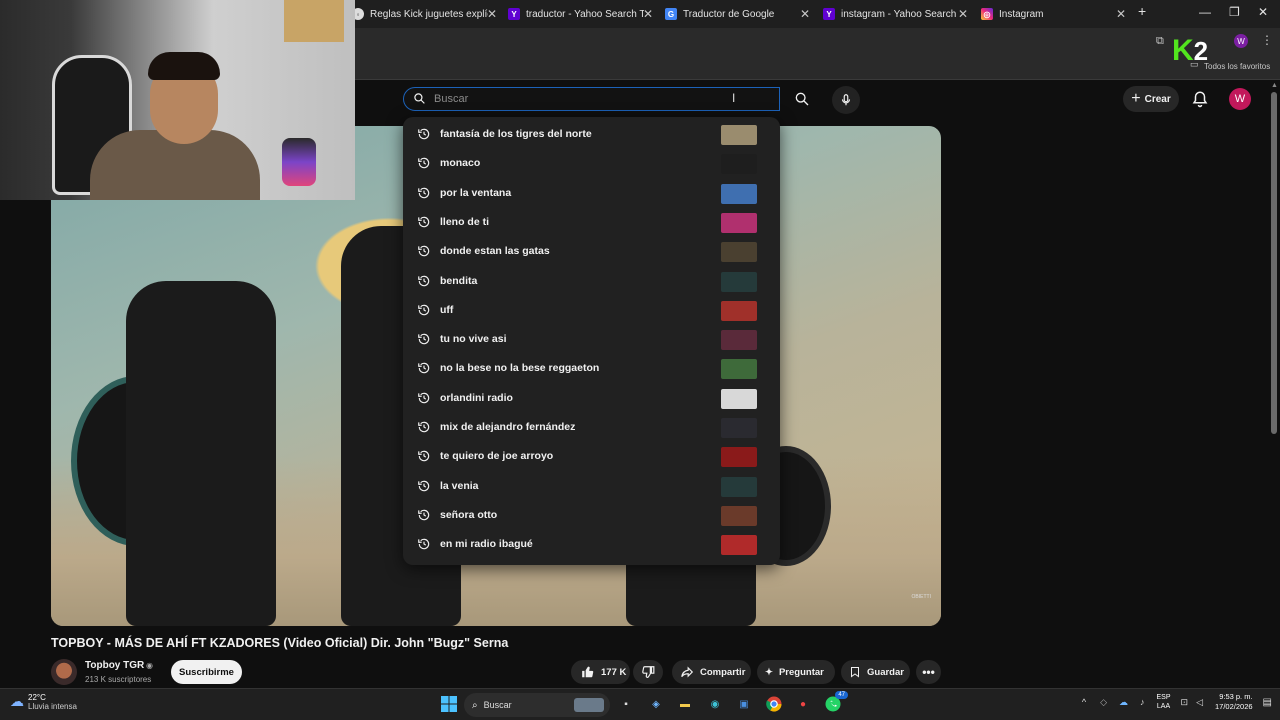 The width and height of the screenshot is (1280, 720). Describe the element at coordinates (1142, 702) in the screenshot. I see `microphone-icon: ♪` at that location.